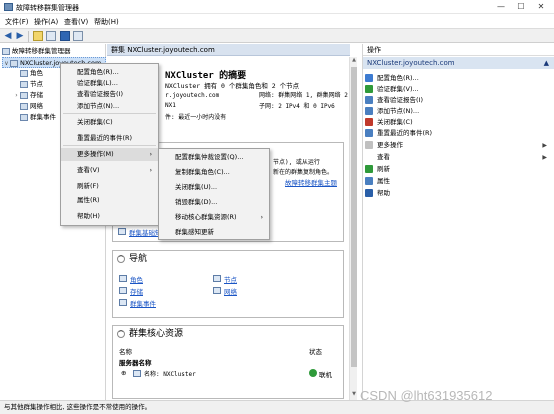  What do you see at coordinates (78, 36) in the screenshot?
I see `action-pane-icon` at bounding box center [78, 36].